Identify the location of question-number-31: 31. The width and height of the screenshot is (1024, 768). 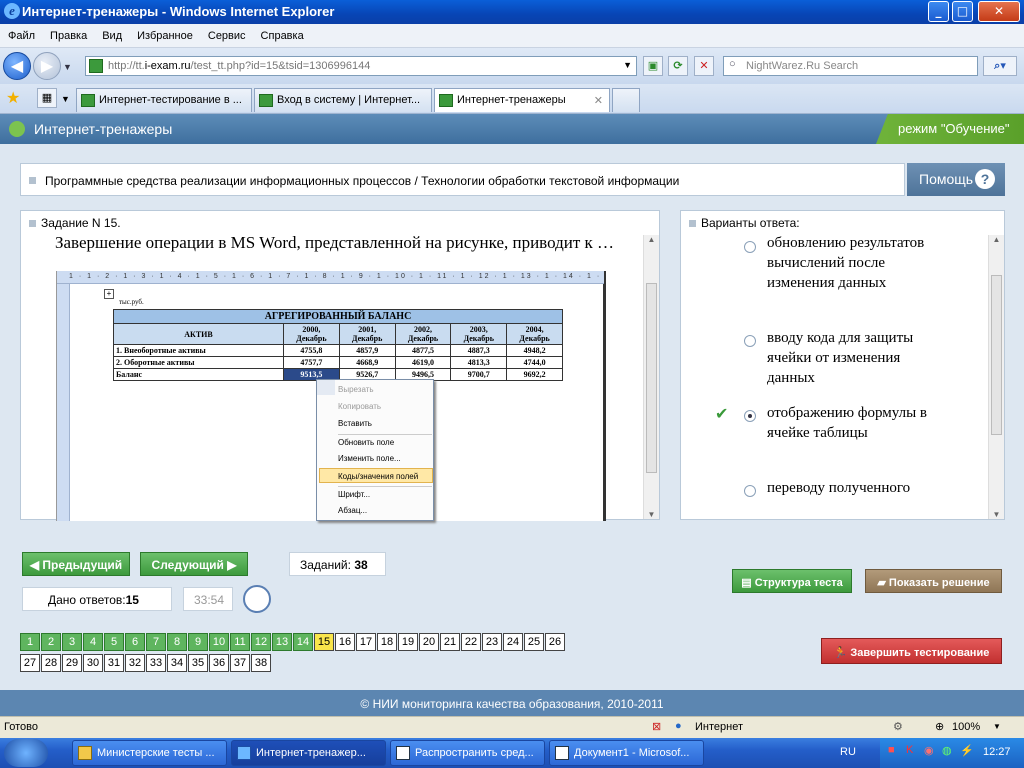
(114, 663).